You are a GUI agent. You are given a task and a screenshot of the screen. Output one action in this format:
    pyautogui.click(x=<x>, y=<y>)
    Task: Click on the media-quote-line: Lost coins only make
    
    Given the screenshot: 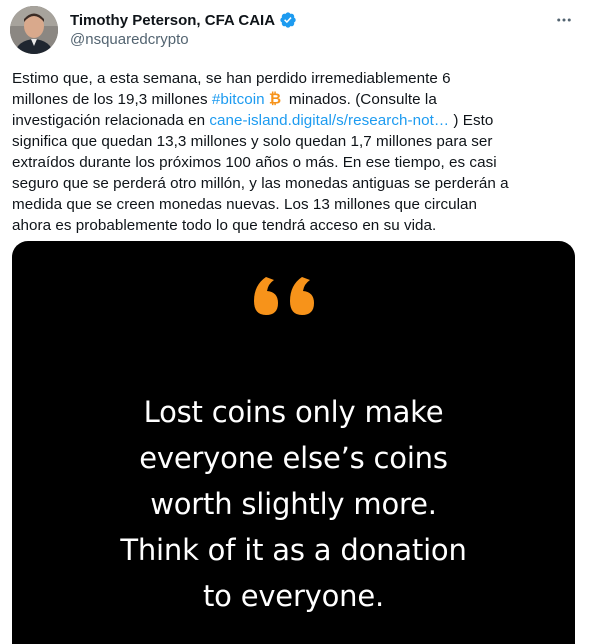 What is the action you would take?
    pyautogui.click(x=293, y=412)
    